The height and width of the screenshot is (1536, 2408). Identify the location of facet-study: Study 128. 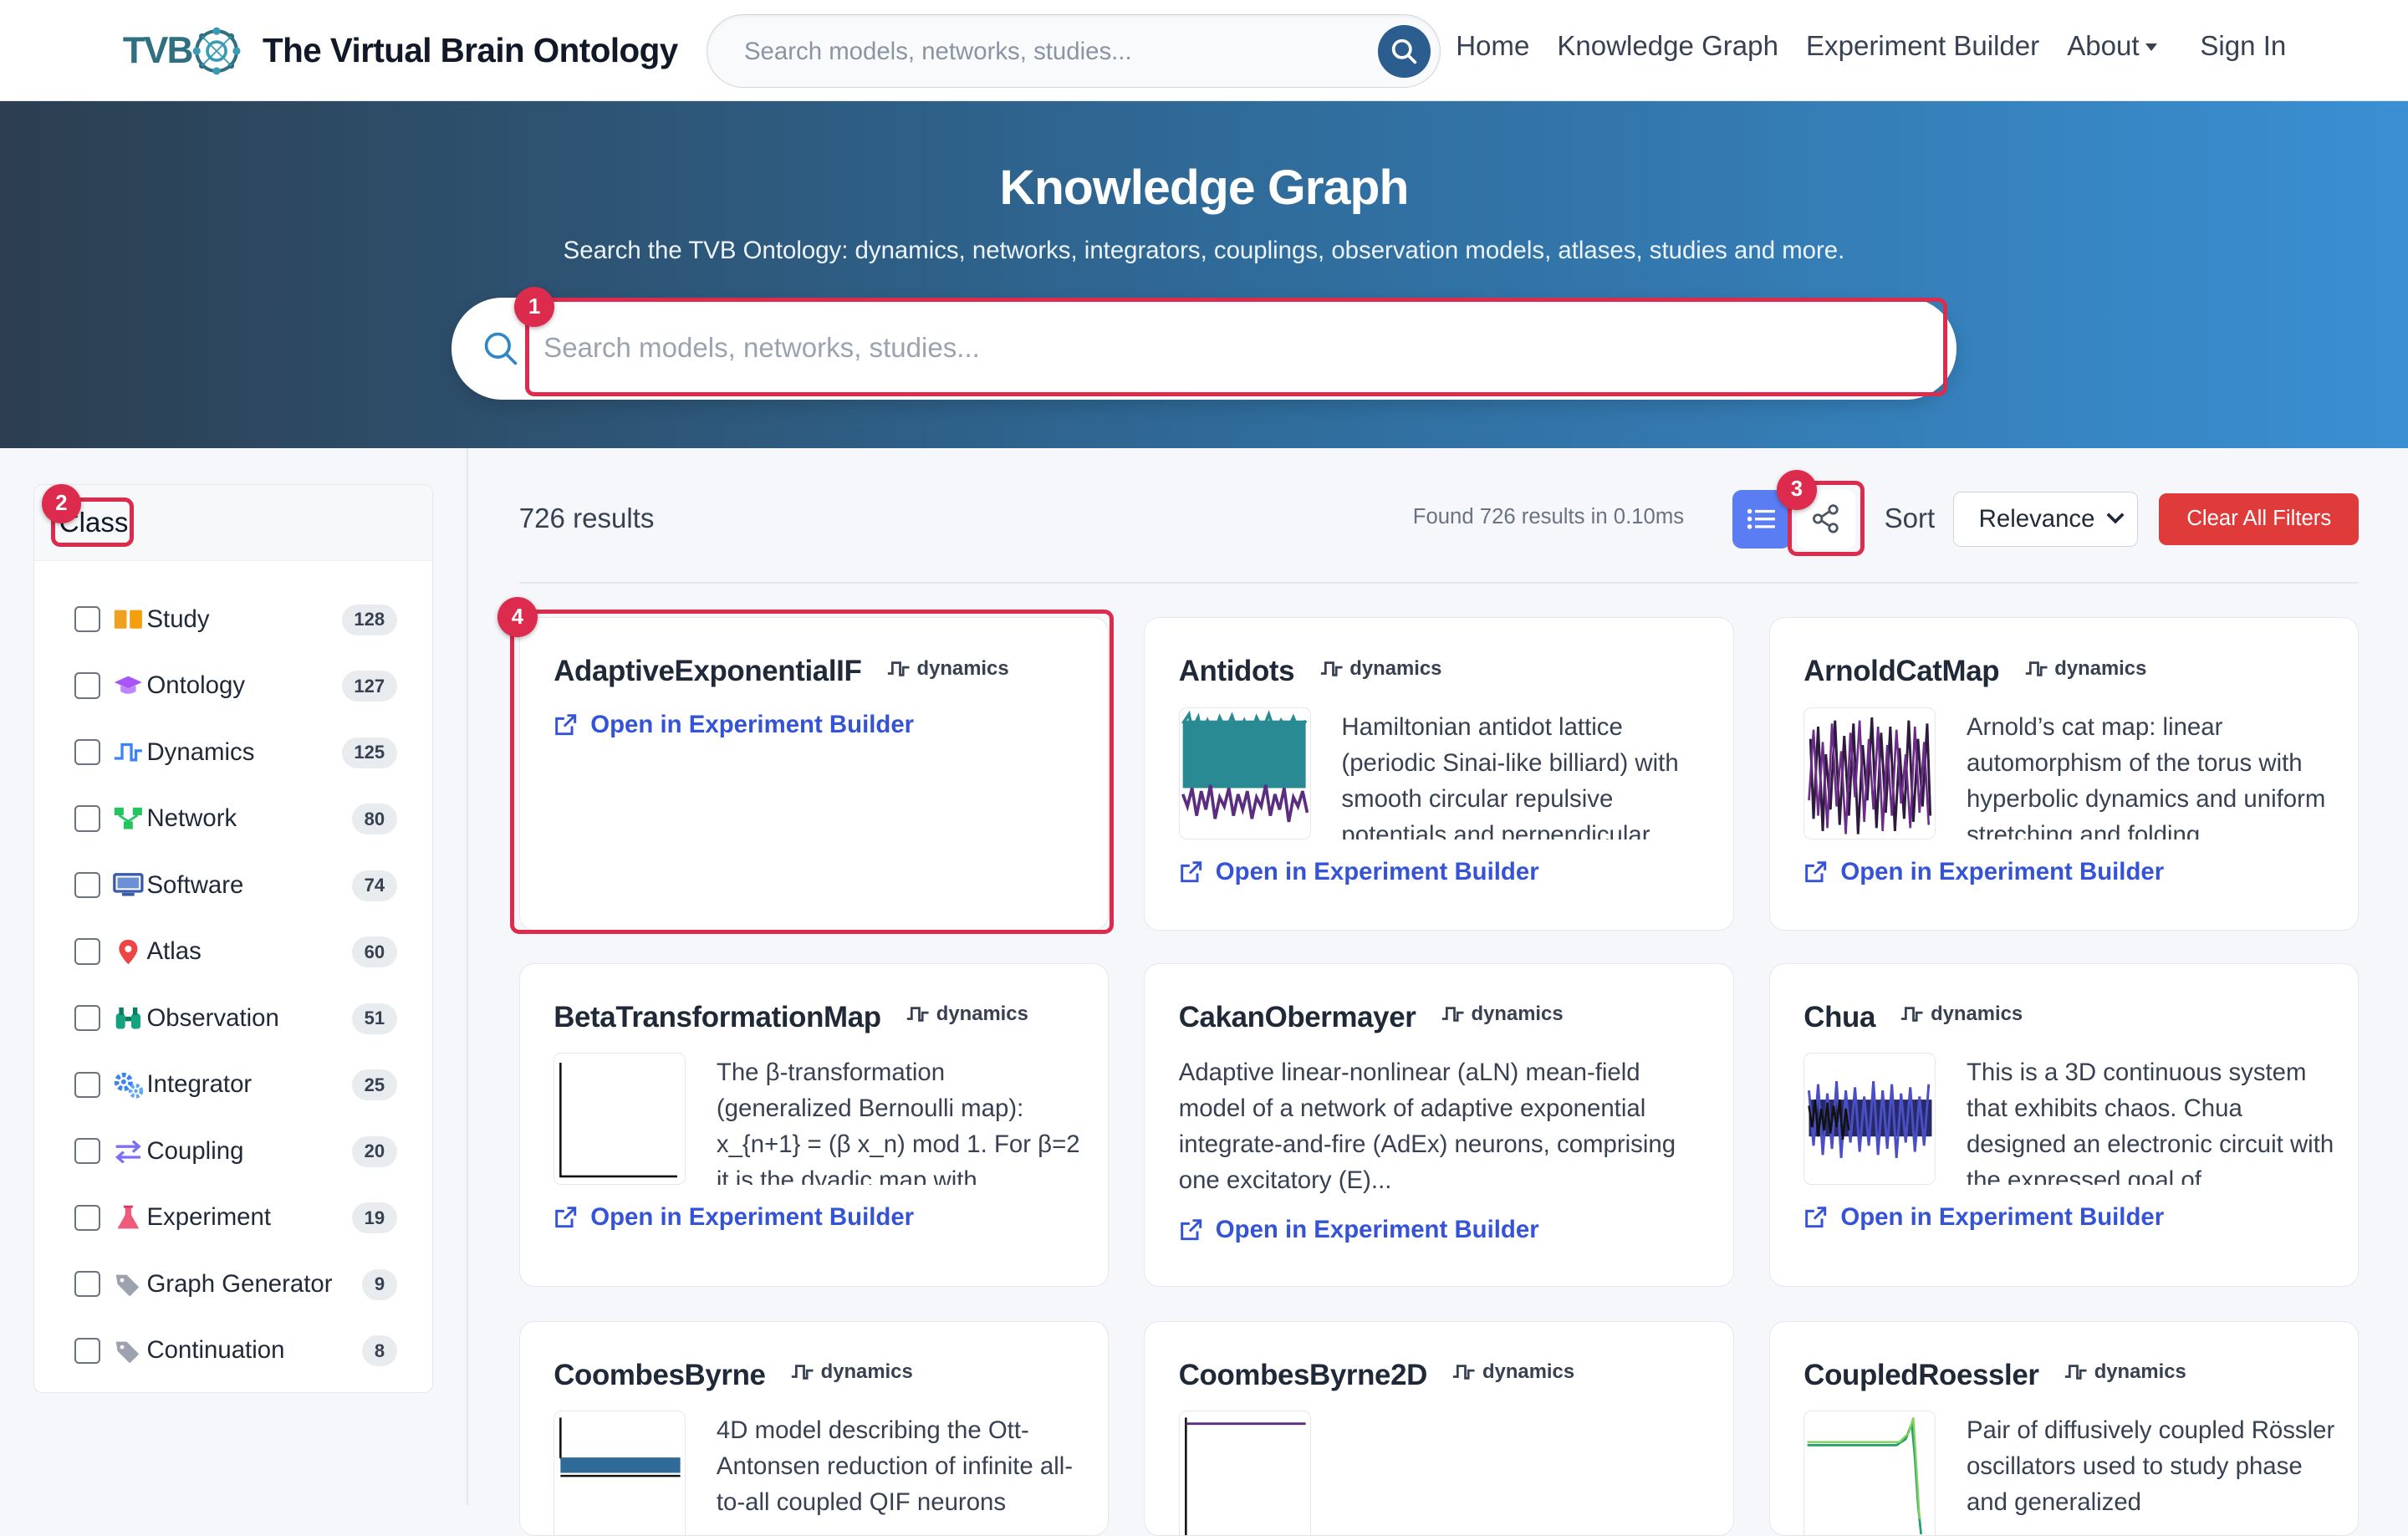
(236, 619).